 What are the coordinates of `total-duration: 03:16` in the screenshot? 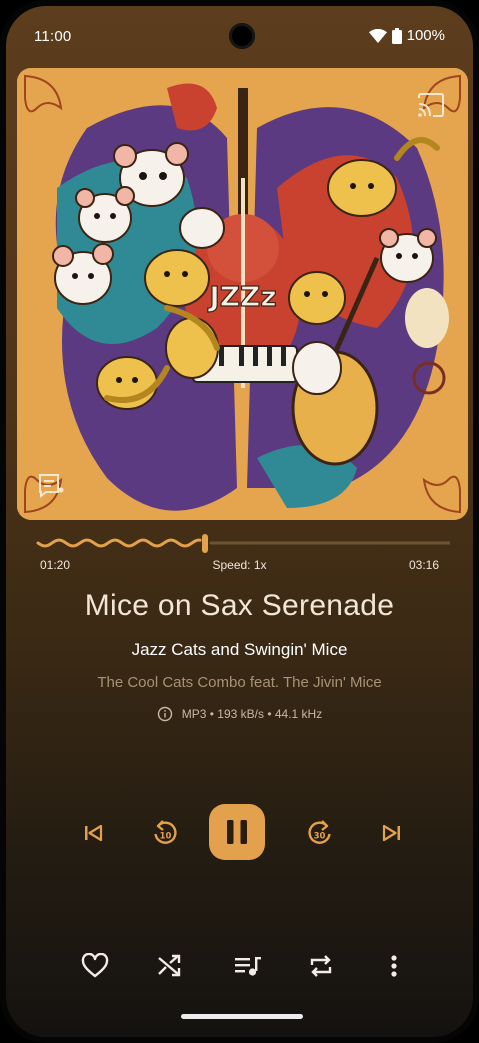 It's located at (423, 565).